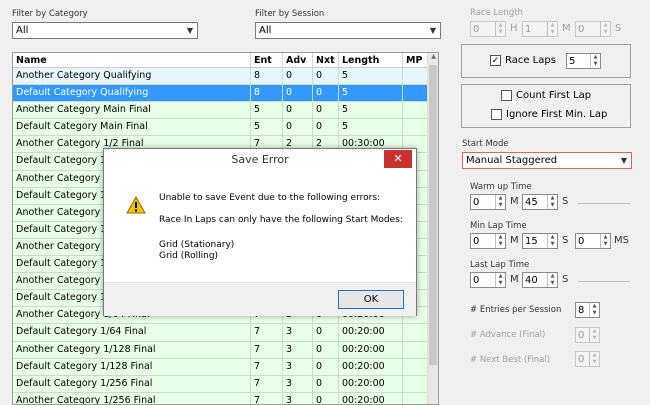  Describe the element at coordinates (587, 359) in the screenshot. I see `next-best-final-stepper: 0 ▲ ▼` at that location.